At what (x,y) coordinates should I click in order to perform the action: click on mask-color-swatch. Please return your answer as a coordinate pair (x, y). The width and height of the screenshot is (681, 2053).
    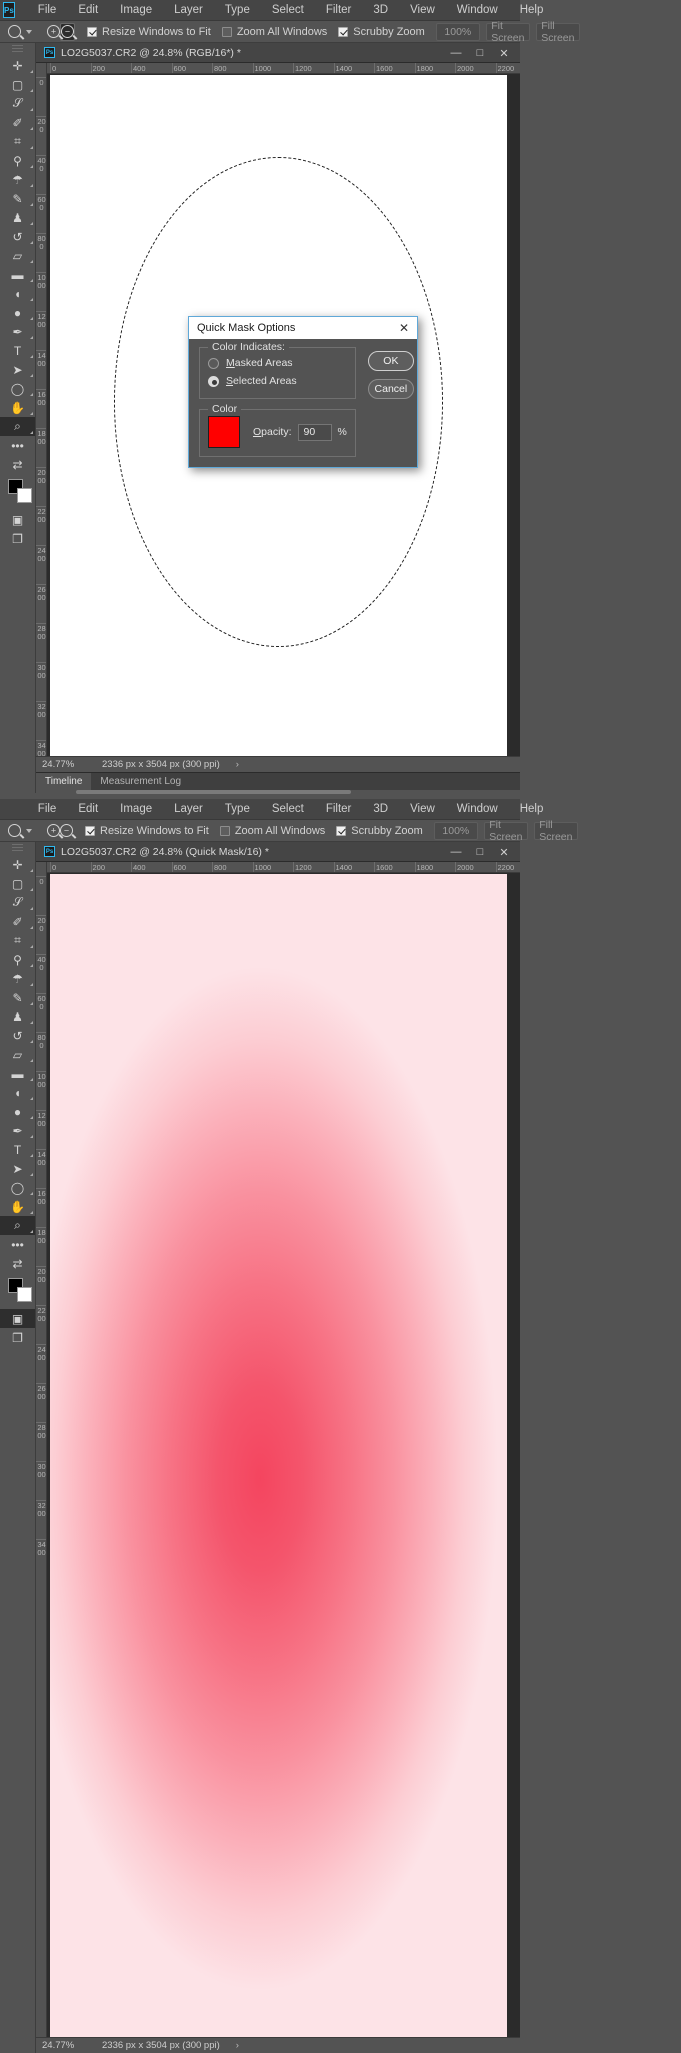
    Looking at the image, I should click on (224, 432).